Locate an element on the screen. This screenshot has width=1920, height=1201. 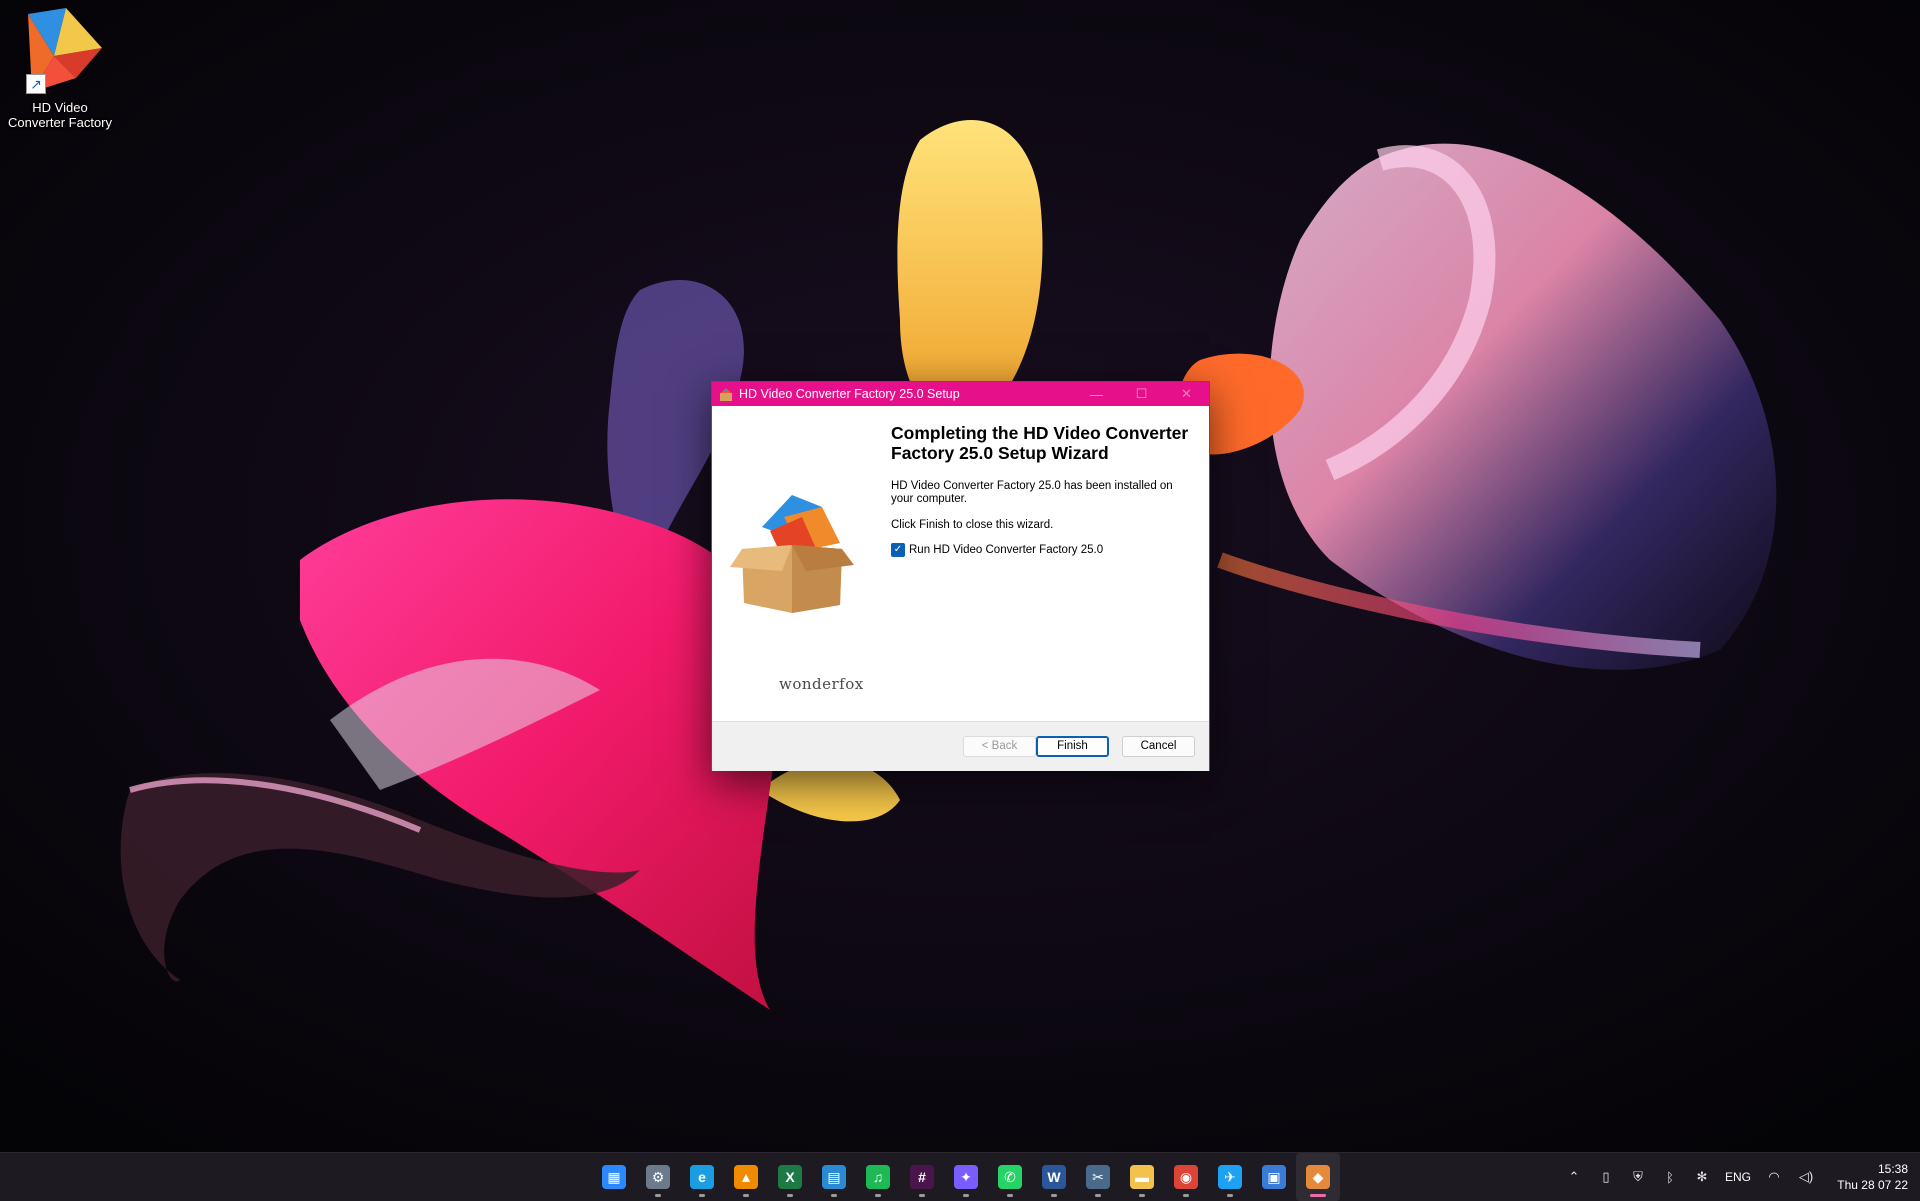
store-icon: ▣ is located at coordinates (1274, 1177).